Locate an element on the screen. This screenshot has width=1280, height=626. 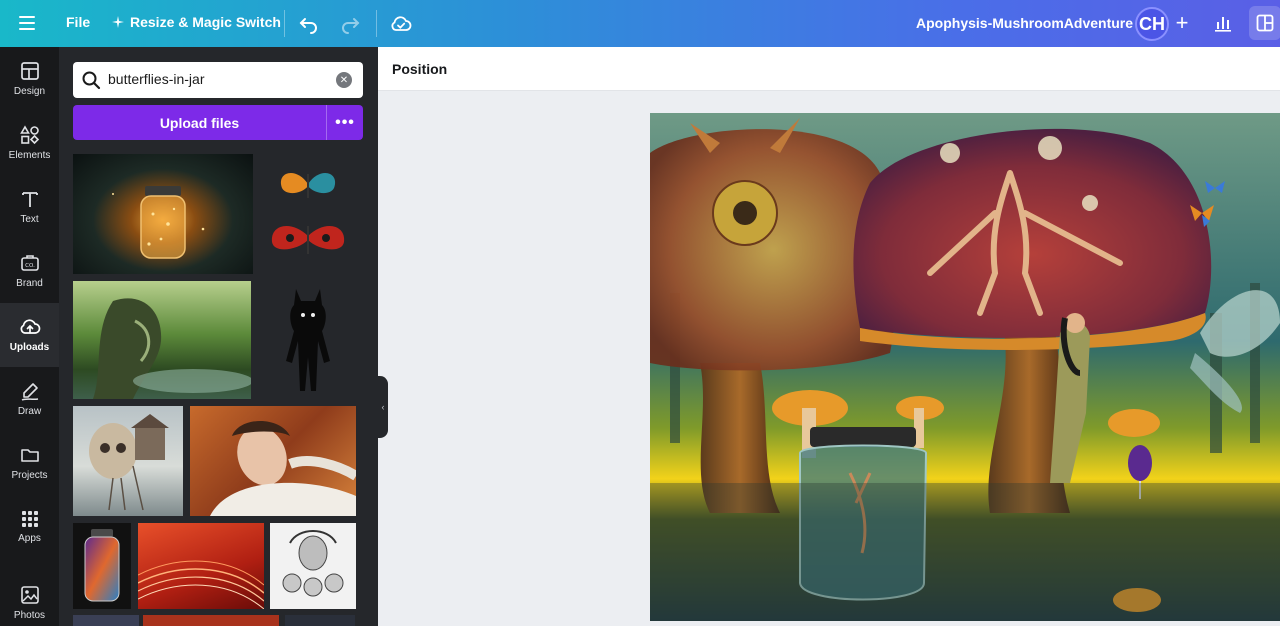
upload-thumb-tree-face is located at coordinates (162, 340).